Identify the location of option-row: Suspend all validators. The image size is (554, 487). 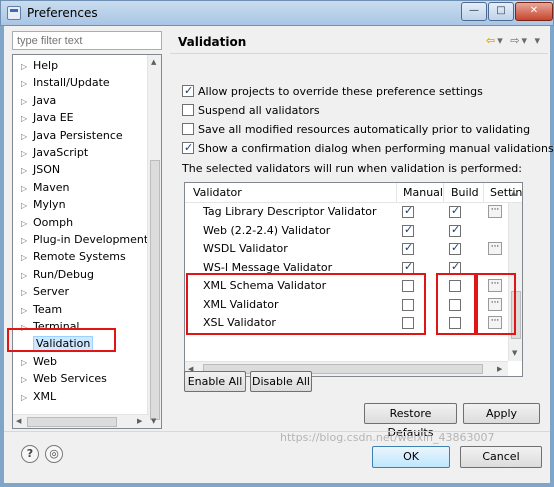
(251, 112).